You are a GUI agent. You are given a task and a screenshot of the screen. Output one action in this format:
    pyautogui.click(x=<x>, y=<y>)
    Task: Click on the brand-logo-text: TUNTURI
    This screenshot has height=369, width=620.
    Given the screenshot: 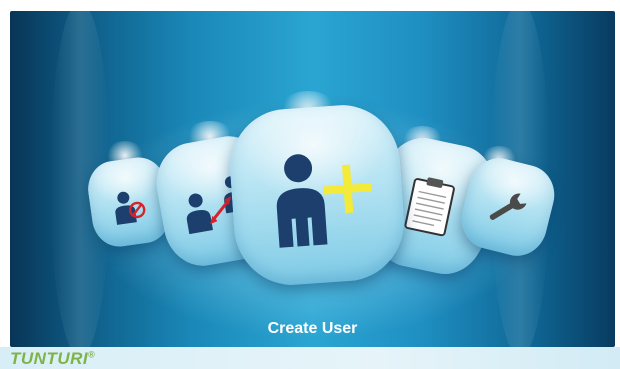 What is the action you would take?
    pyautogui.click(x=49, y=358)
    